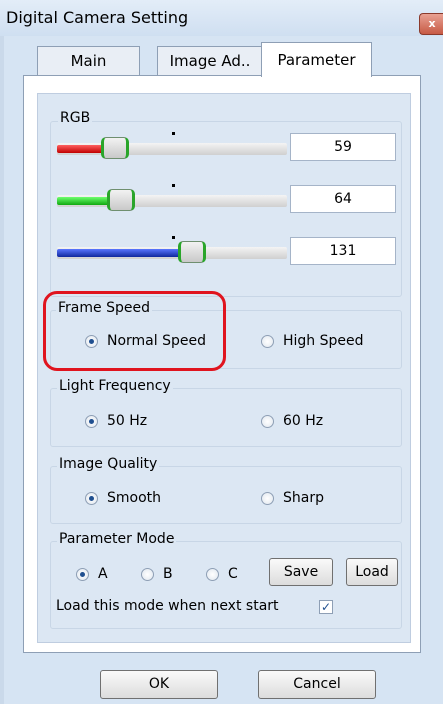 The height and width of the screenshot is (704, 443). Describe the element at coordinates (134, 331) in the screenshot. I see `frame-speed-highlight` at that location.